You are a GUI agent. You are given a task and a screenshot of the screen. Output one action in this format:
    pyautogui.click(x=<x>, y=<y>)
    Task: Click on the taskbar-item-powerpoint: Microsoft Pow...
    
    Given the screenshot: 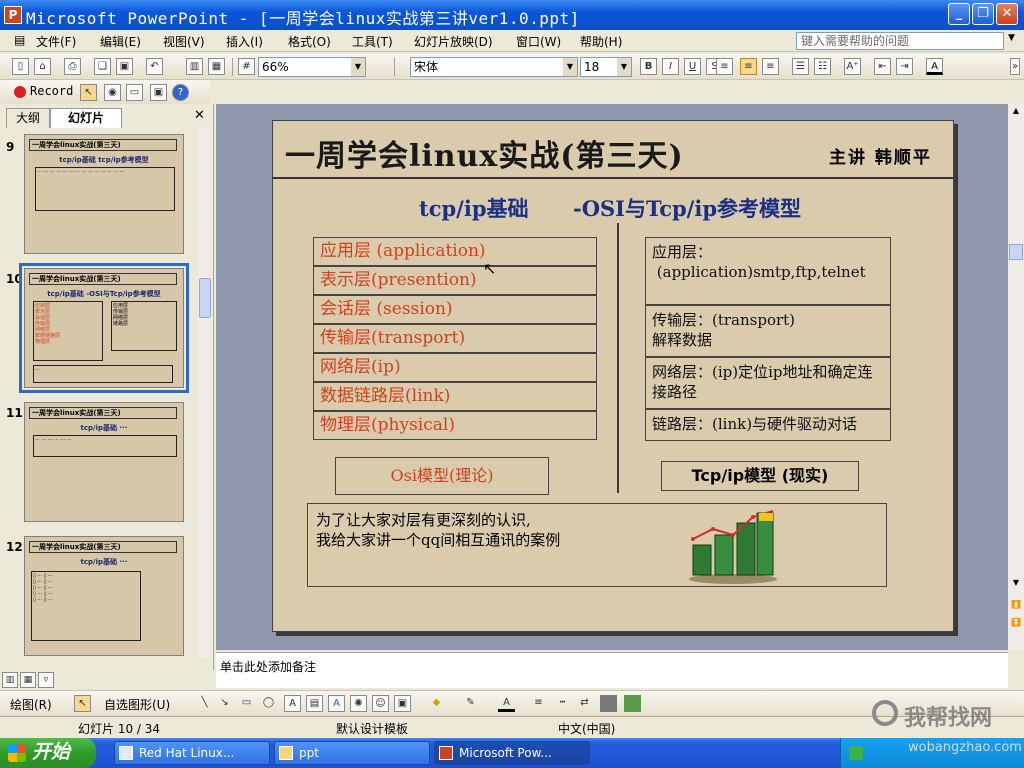 What is the action you would take?
    pyautogui.click(x=512, y=753)
    